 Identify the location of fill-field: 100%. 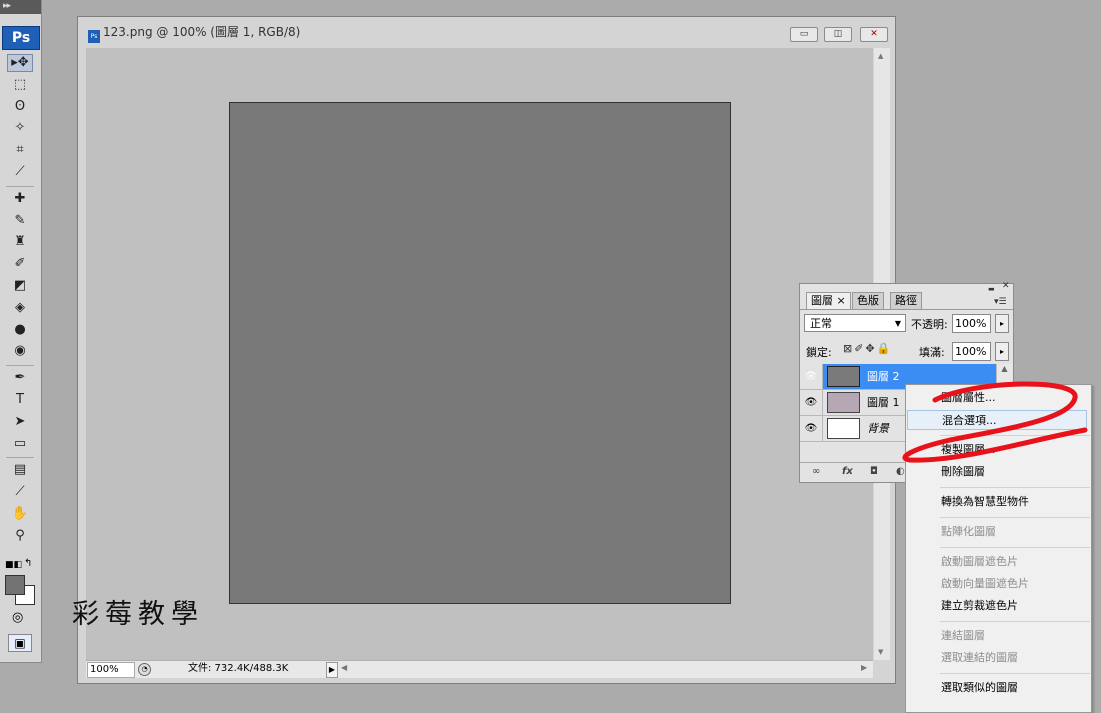
(971, 351).